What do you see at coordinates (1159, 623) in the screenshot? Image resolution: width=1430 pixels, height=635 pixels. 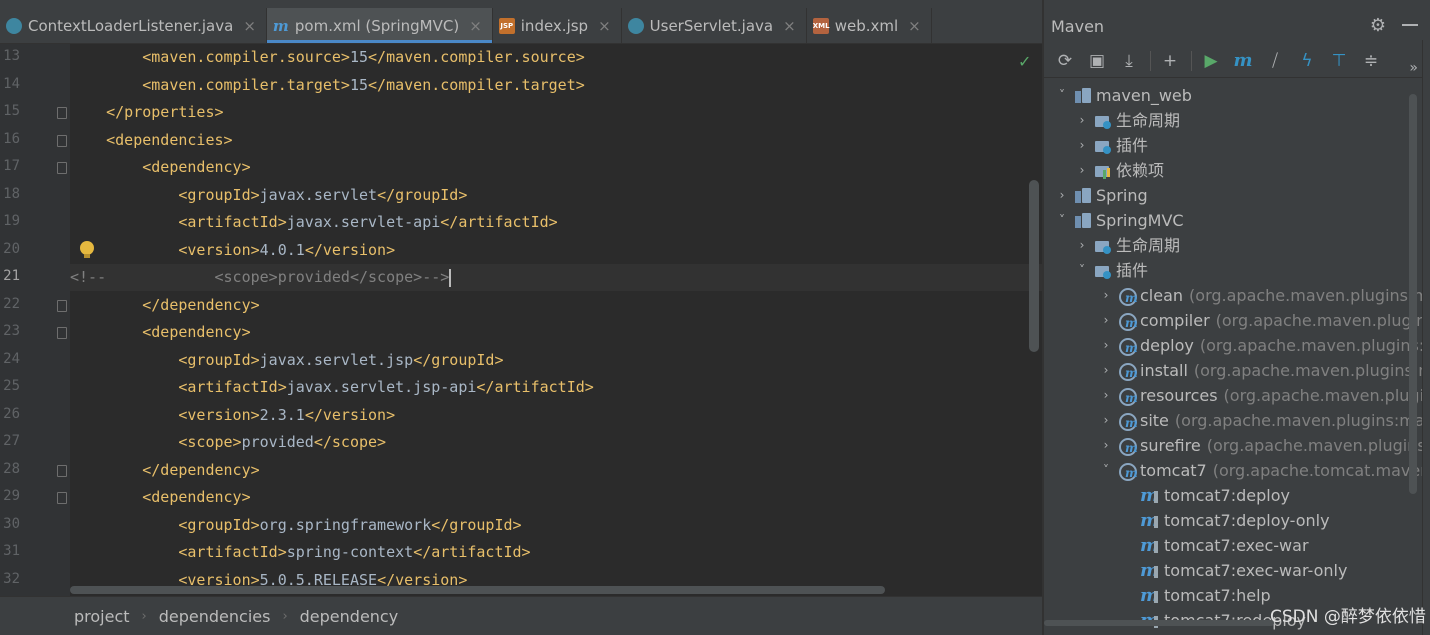 I see `maven-horizontal-scrollbar` at bounding box center [1159, 623].